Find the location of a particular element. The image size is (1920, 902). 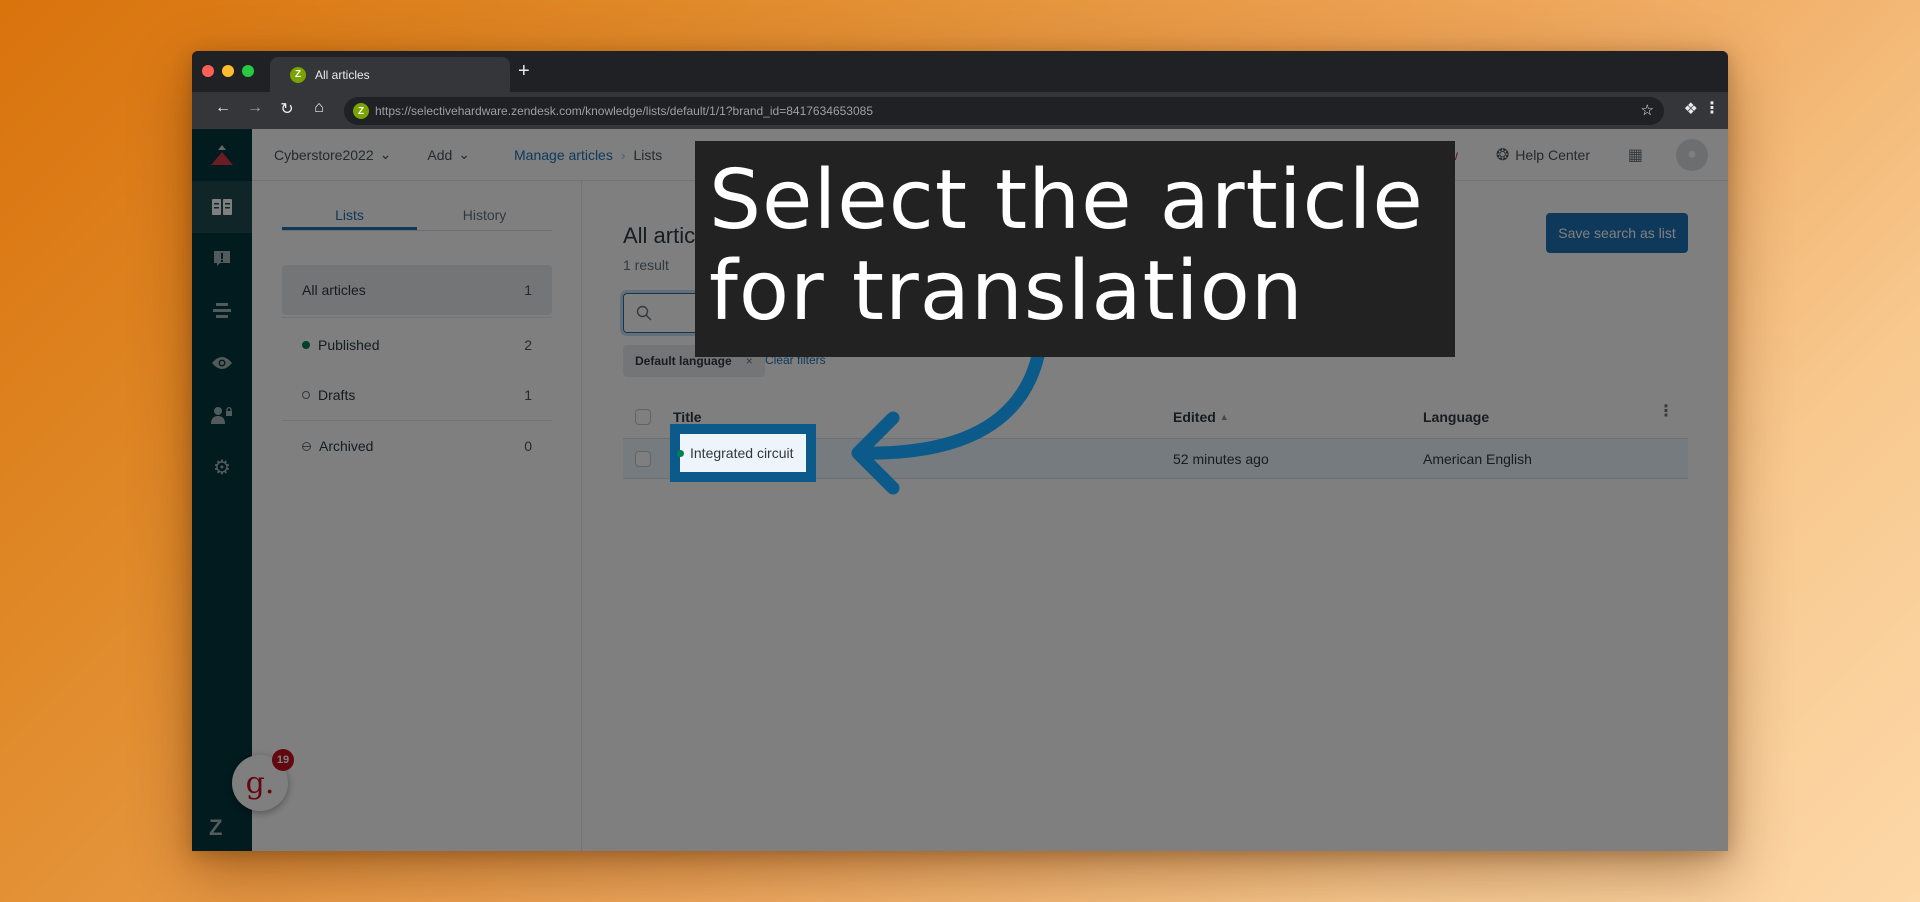

published-status-icon is located at coordinates (680, 453).